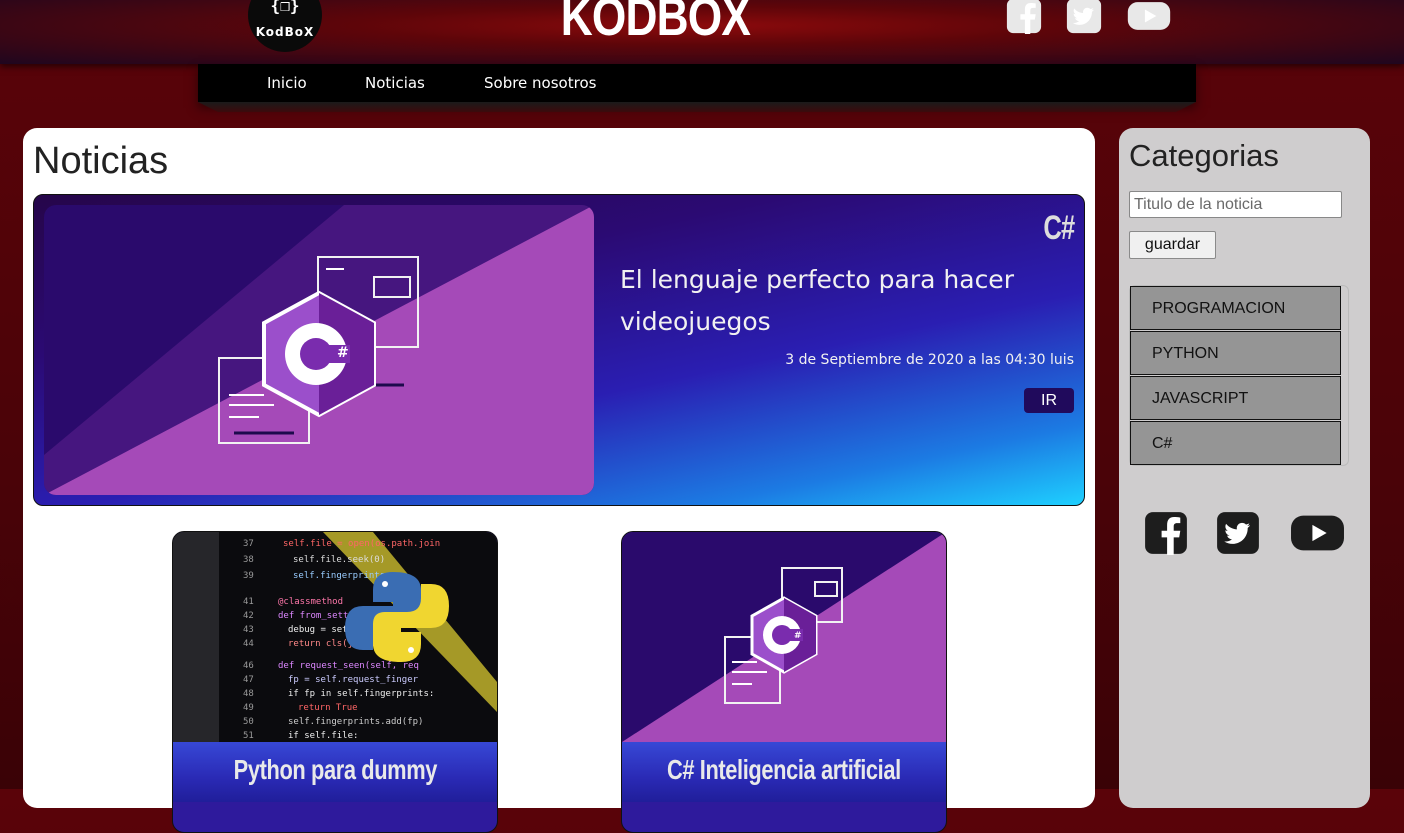 The height and width of the screenshot is (833, 1404). I want to click on news-title-input, so click(1235, 204).